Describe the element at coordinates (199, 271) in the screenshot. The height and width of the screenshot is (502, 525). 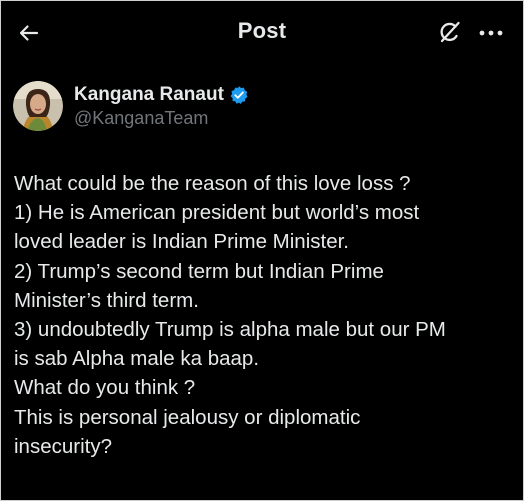
I see `post-text-line: 2) Trump’s second term but Indian Prime` at that location.